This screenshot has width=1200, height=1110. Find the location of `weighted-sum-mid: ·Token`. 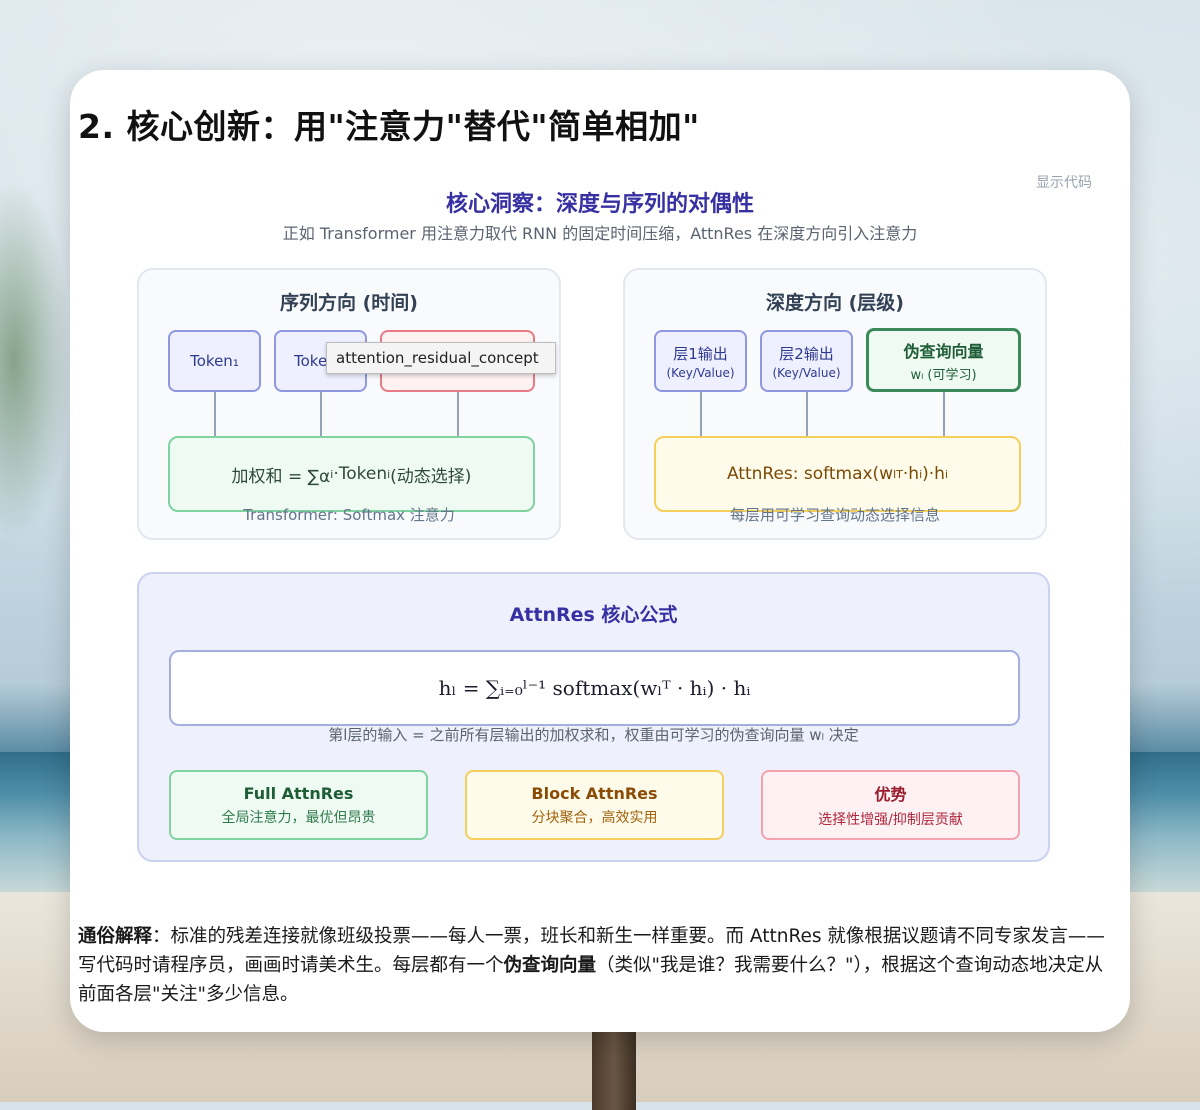

weighted-sum-mid: ·Token is located at coordinates (360, 474).